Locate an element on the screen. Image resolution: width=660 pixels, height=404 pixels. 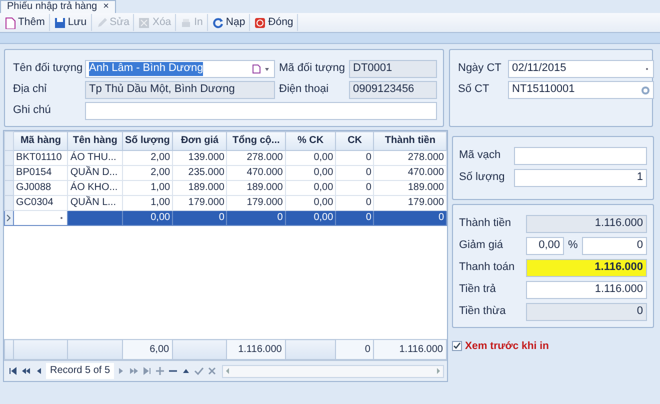
table-cell: GJ0088 is located at coordinates (41, 188).